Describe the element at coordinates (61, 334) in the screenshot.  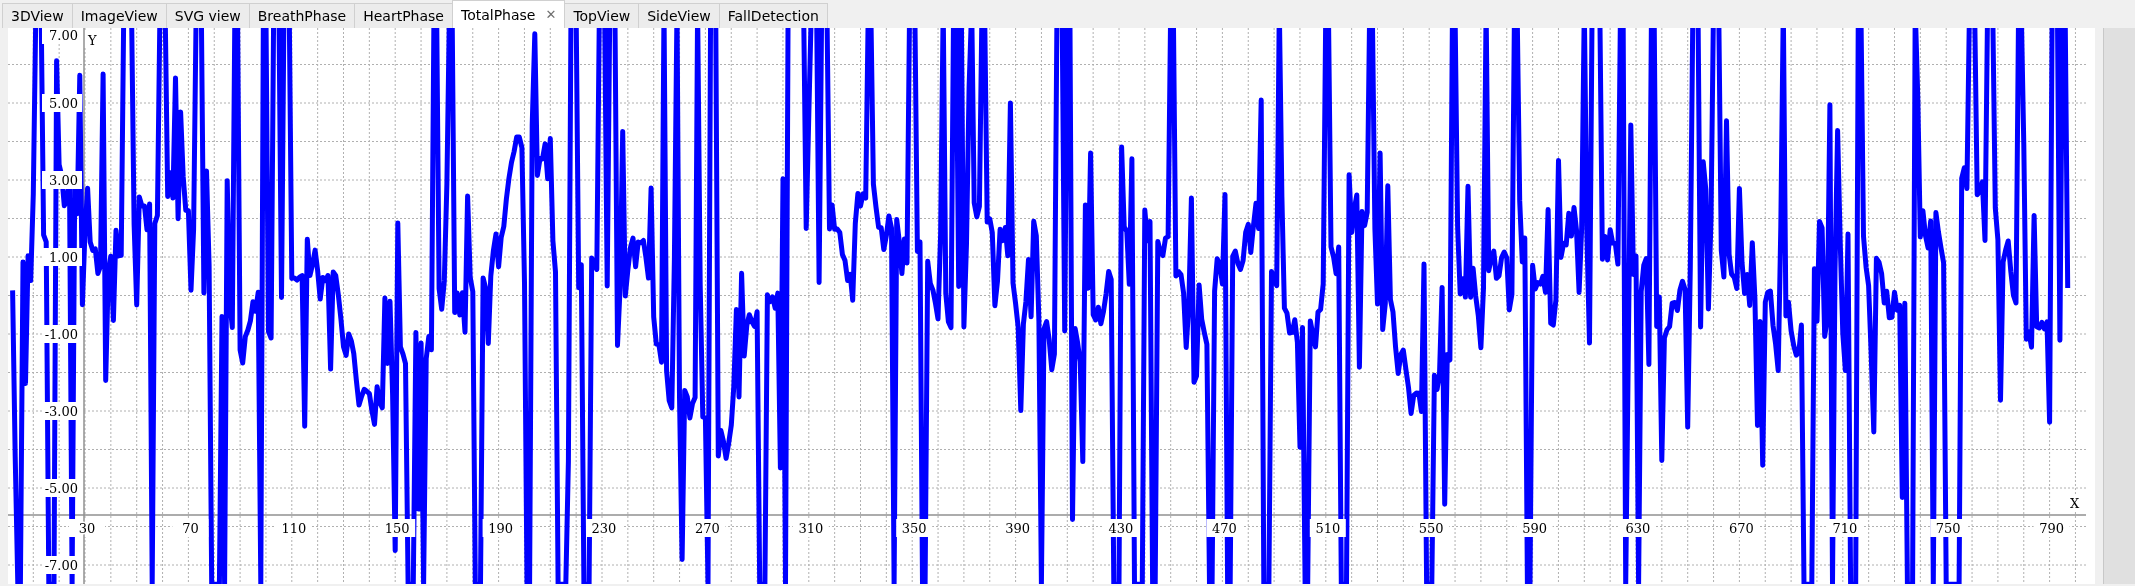
I see `y-tick-label: -1.00` at that location.